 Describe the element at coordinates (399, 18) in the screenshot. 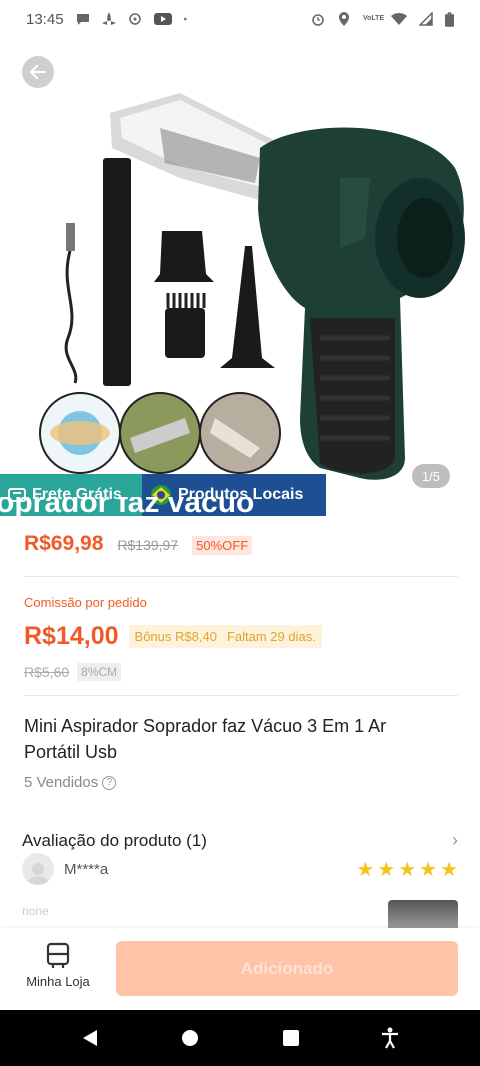

I see `wifi-icon` at that location.